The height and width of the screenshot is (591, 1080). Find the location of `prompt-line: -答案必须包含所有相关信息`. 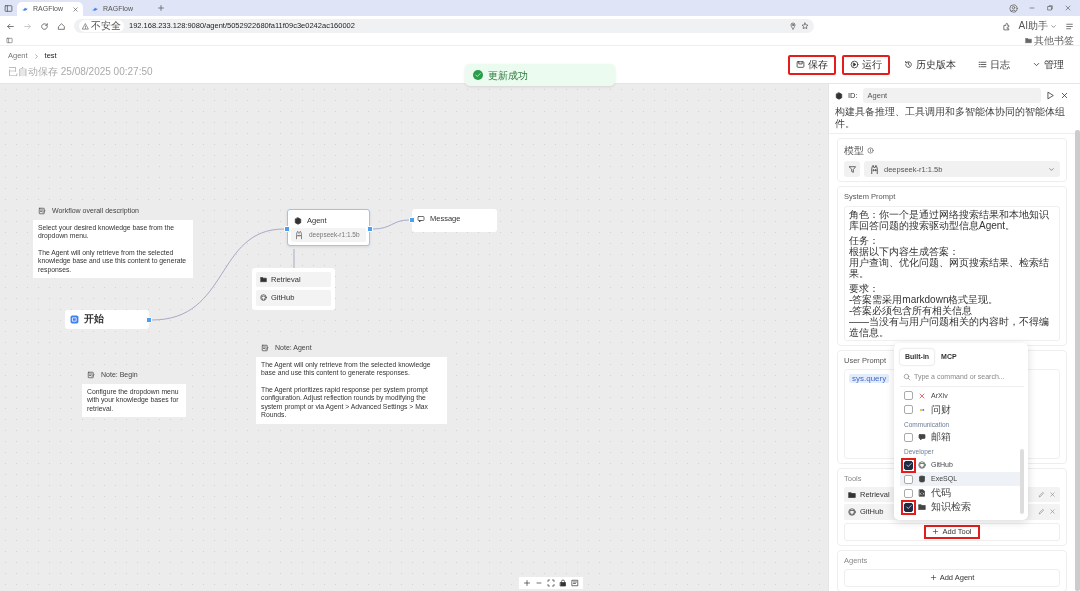

prompt-line: -答案必须包含所有相关信息 is located at coordinates (911, 310).